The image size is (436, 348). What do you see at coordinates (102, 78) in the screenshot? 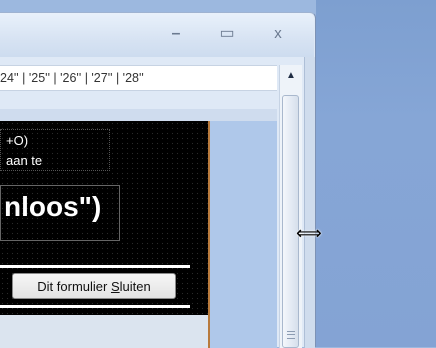
I see `ruler-label: 27'` at bounding box center [102, 78].